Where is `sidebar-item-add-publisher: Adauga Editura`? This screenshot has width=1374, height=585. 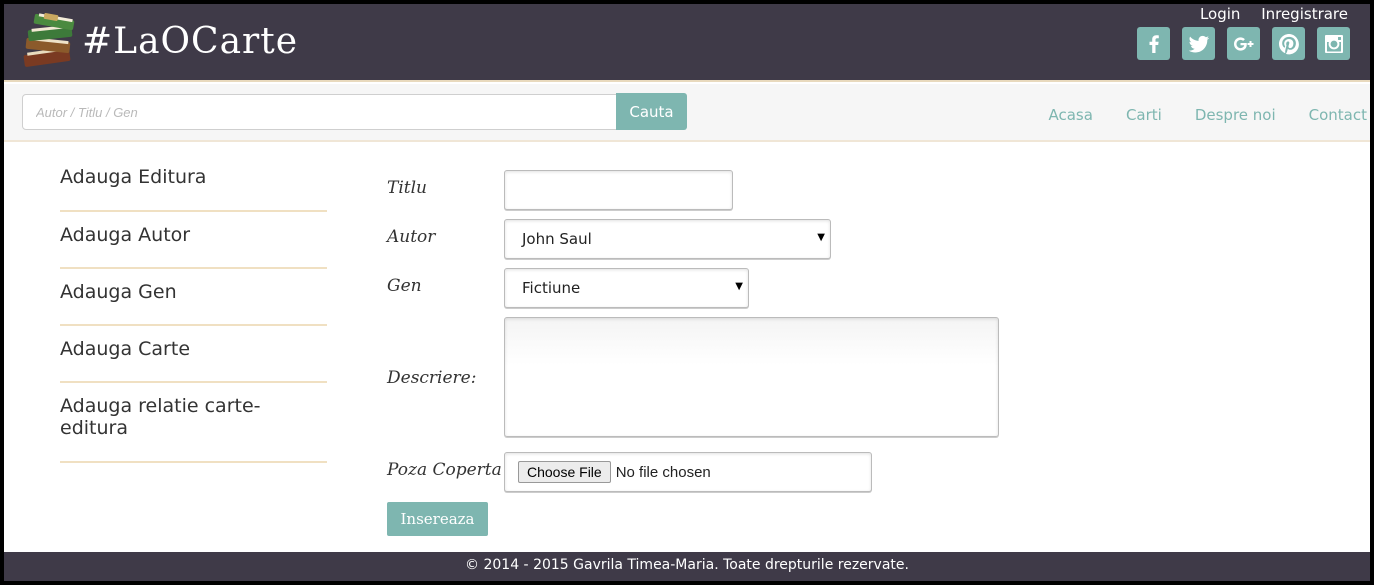 sidebar-item-add-publisher: Adauga Editura is located at coordinates (193, 188).